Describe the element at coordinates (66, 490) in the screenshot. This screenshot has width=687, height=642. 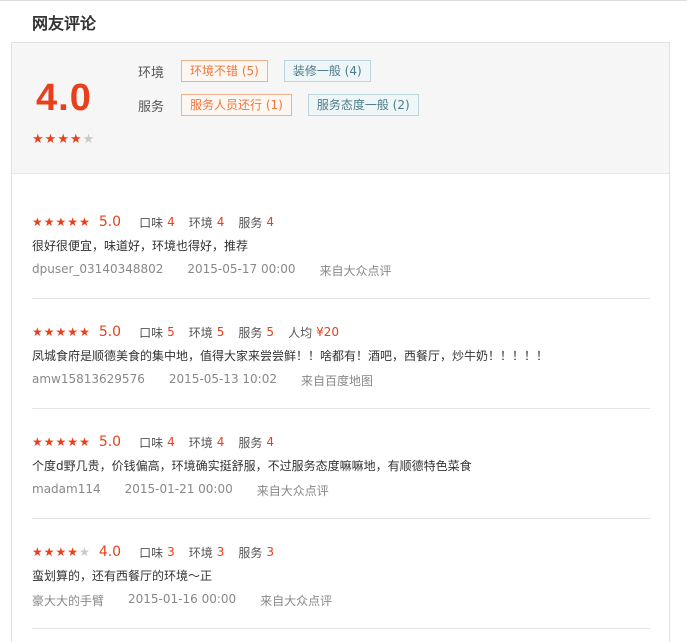
I see `review-user: madam114` at that location.